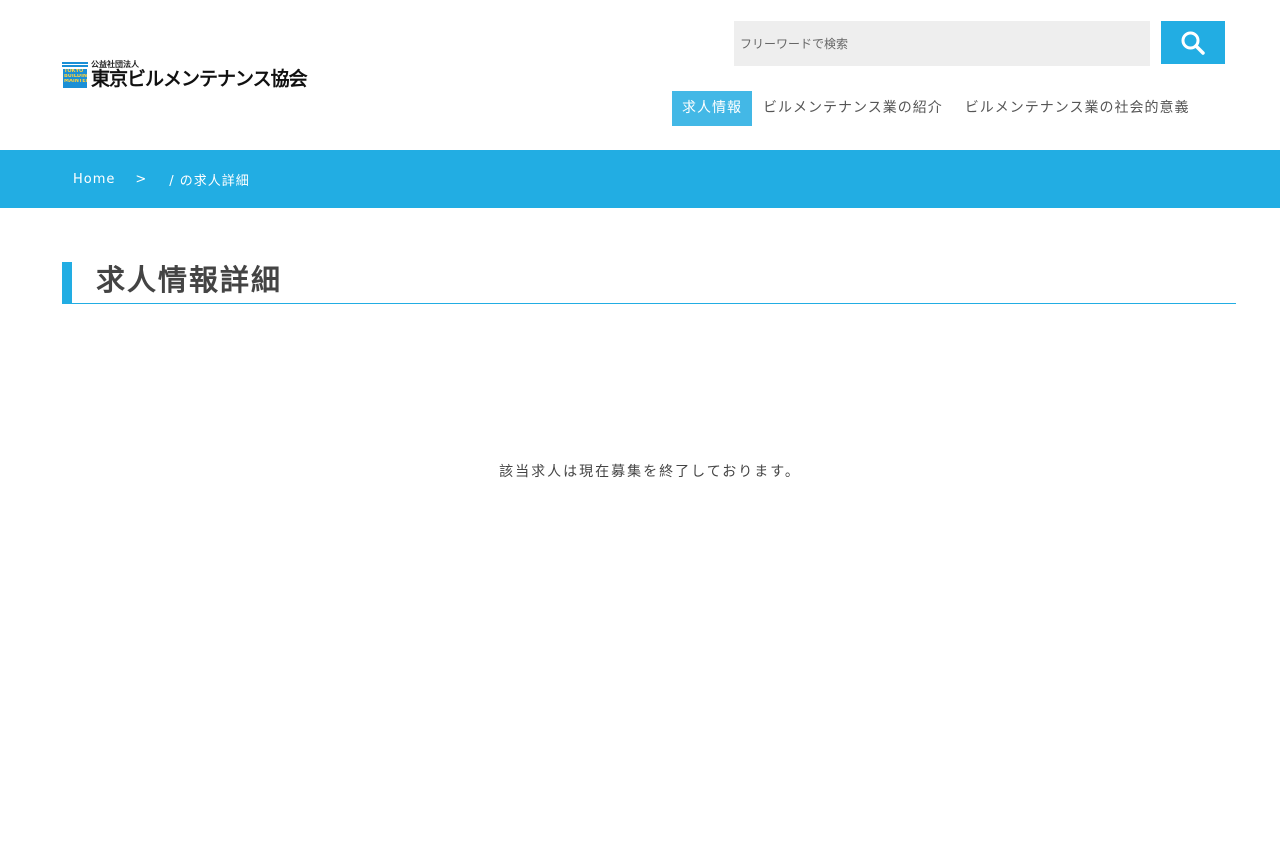 This screenshot has height=853, width=1280. What do you see at coordinates (67, 282) in the screenshot?
I see `title-accent-bar` at bounding box center [67, 282].